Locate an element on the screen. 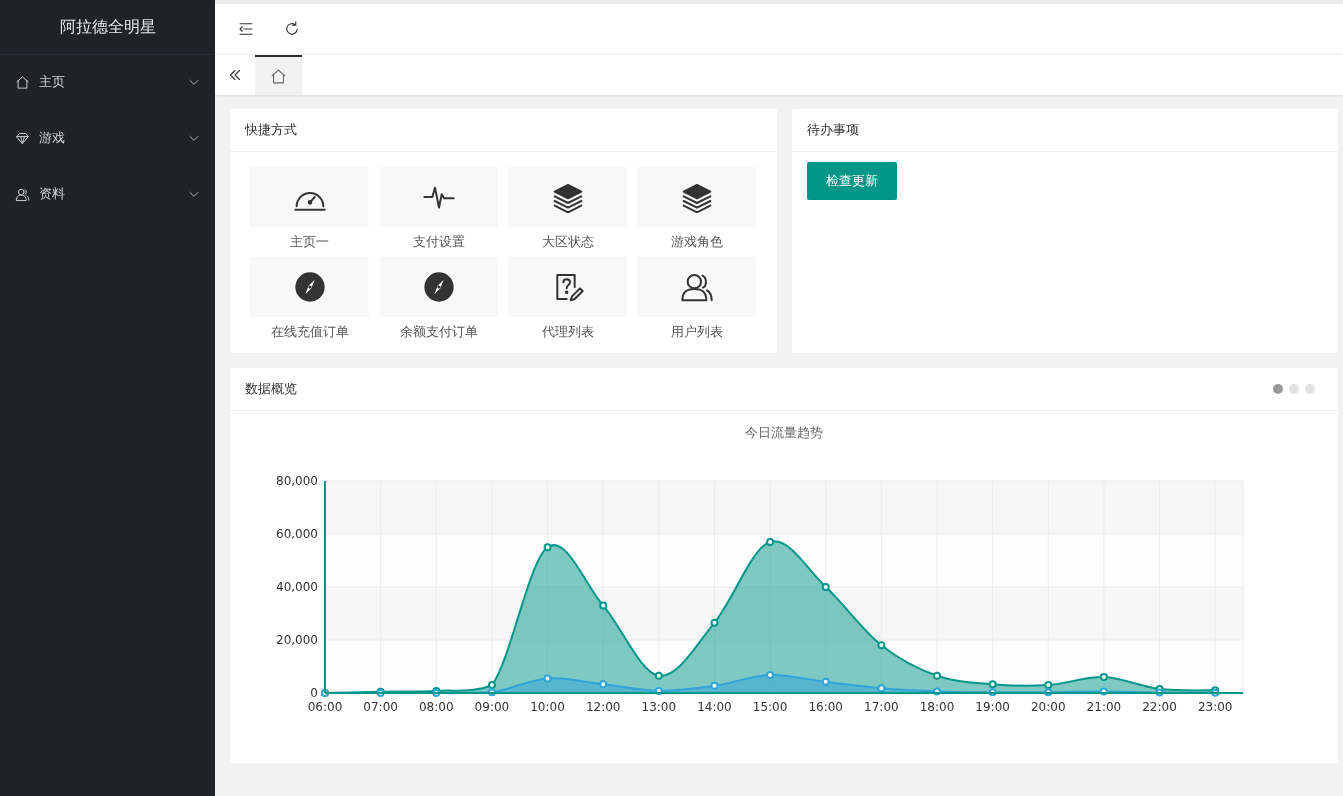  x-axis-label: 23:00 is located at coordinates (1215, 707).